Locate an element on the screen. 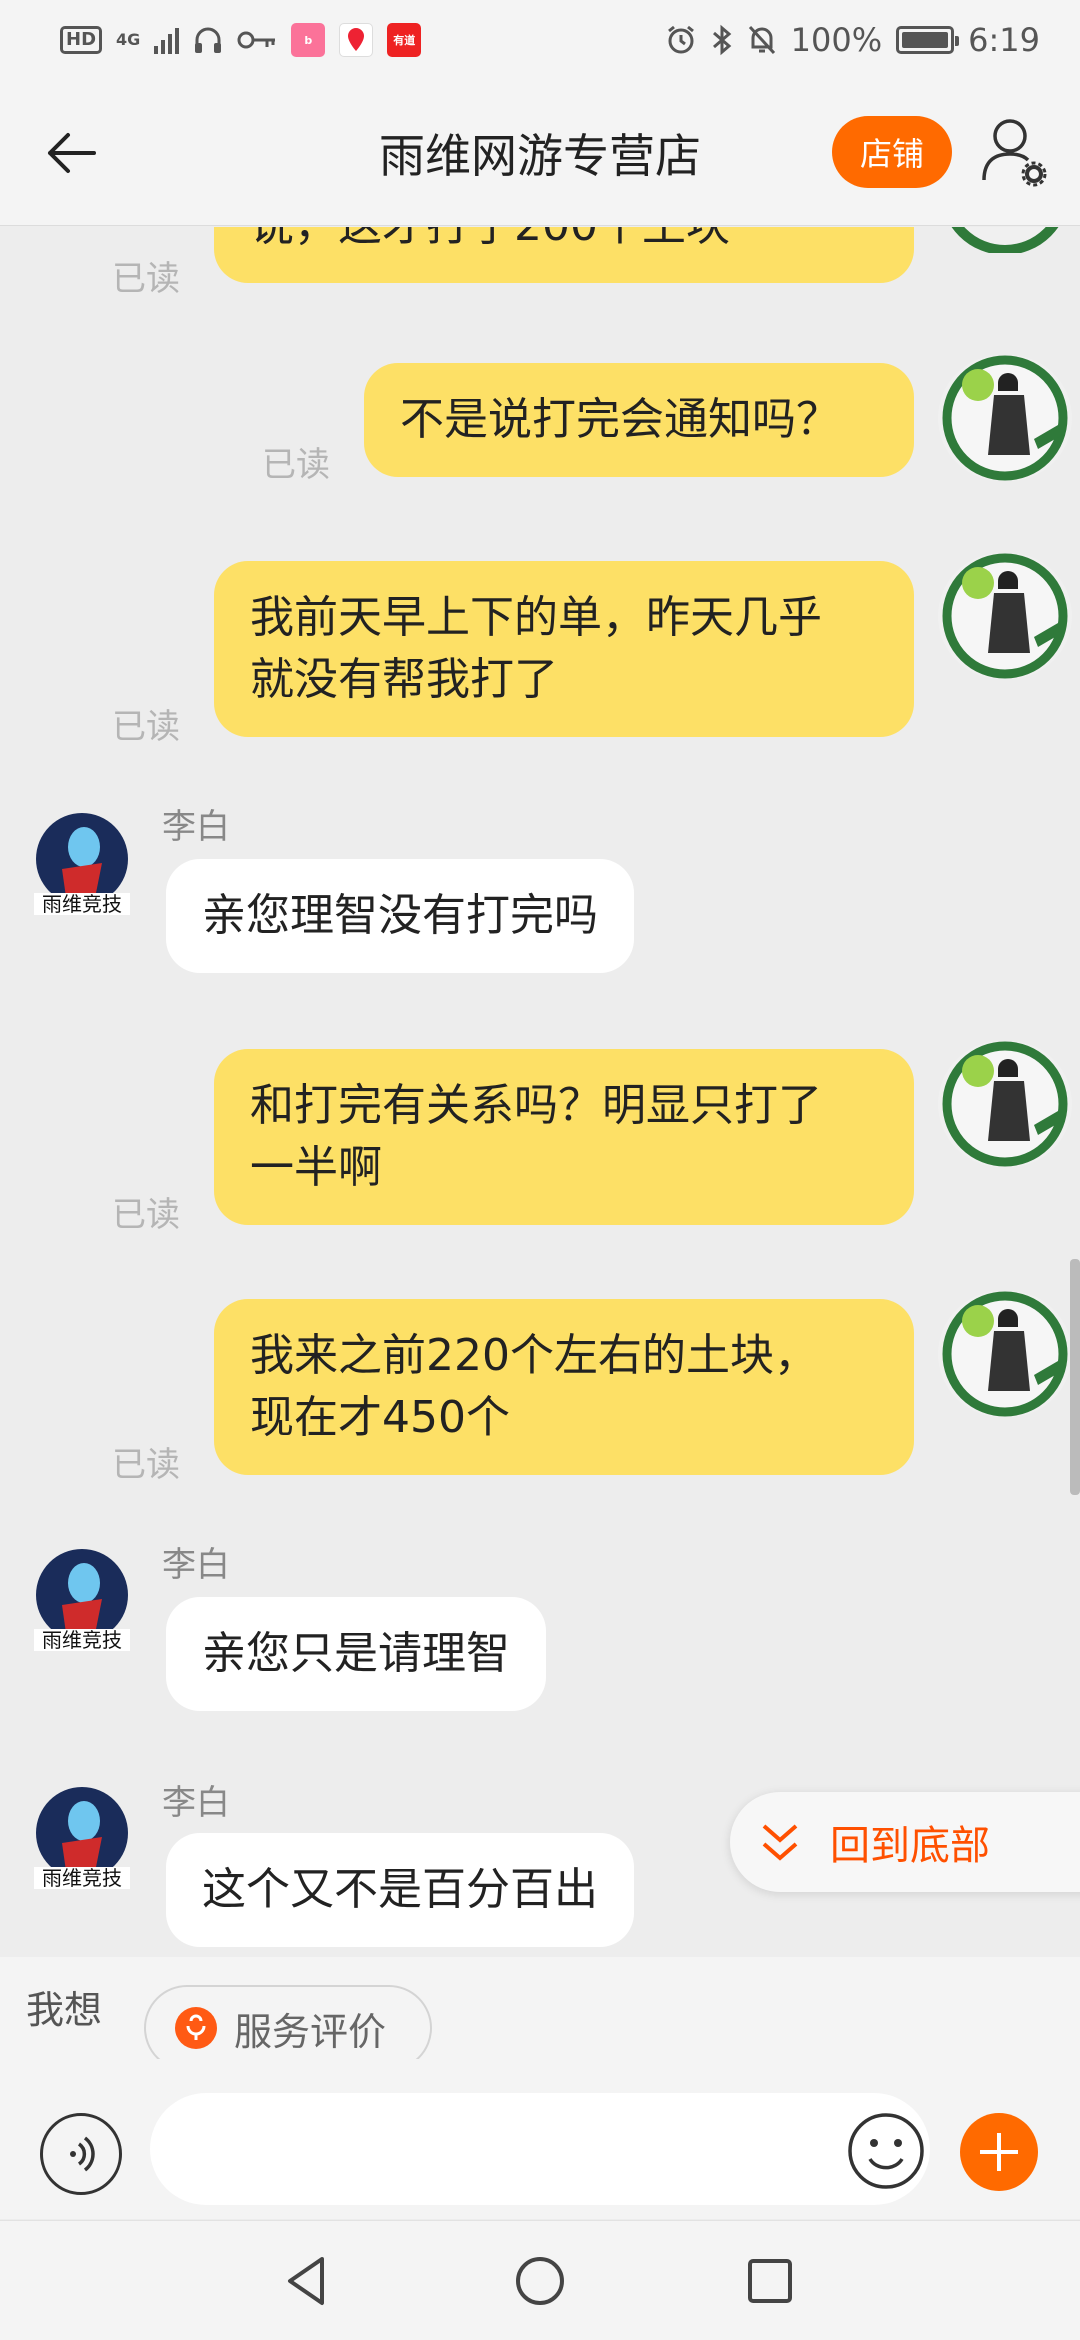 The image size is (1080, 2340). message-text: 这个又不是百分百出 is located at coordinates (400, 1889).